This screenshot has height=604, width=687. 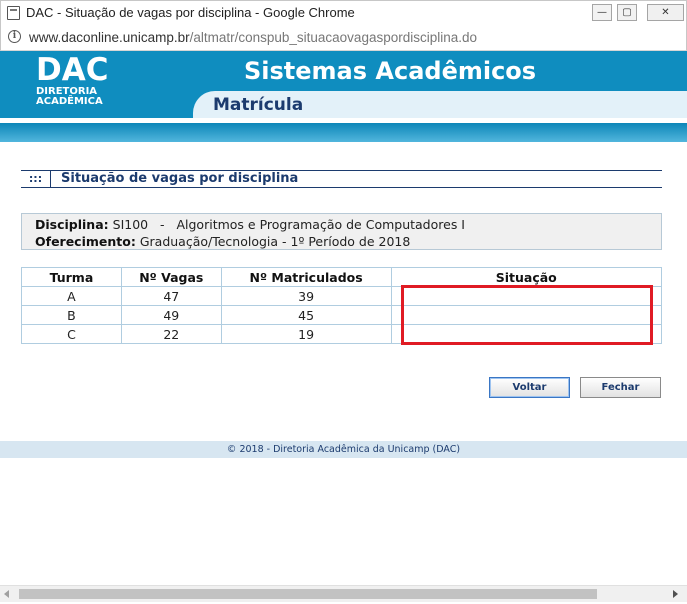 I want to click on logo-text: DAC, so click(x=72, y=70).